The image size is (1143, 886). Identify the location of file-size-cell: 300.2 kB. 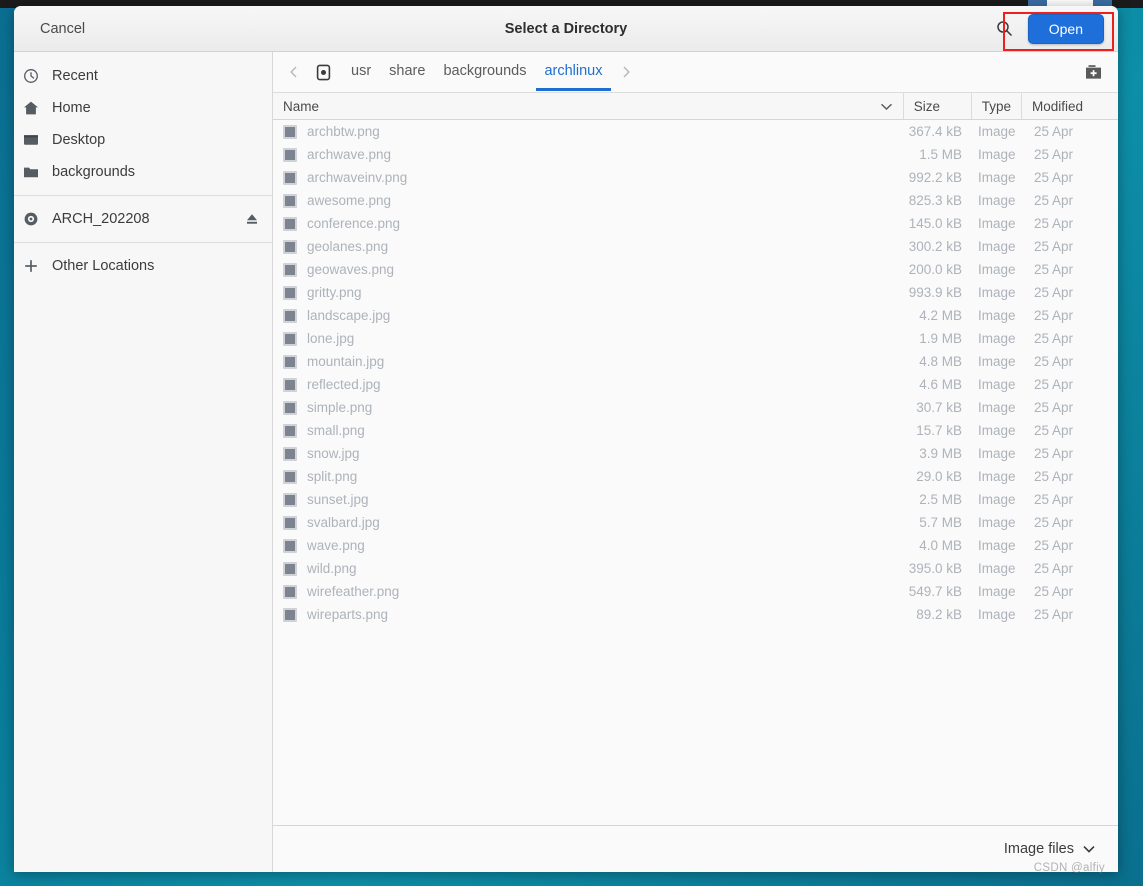
(935, 246).